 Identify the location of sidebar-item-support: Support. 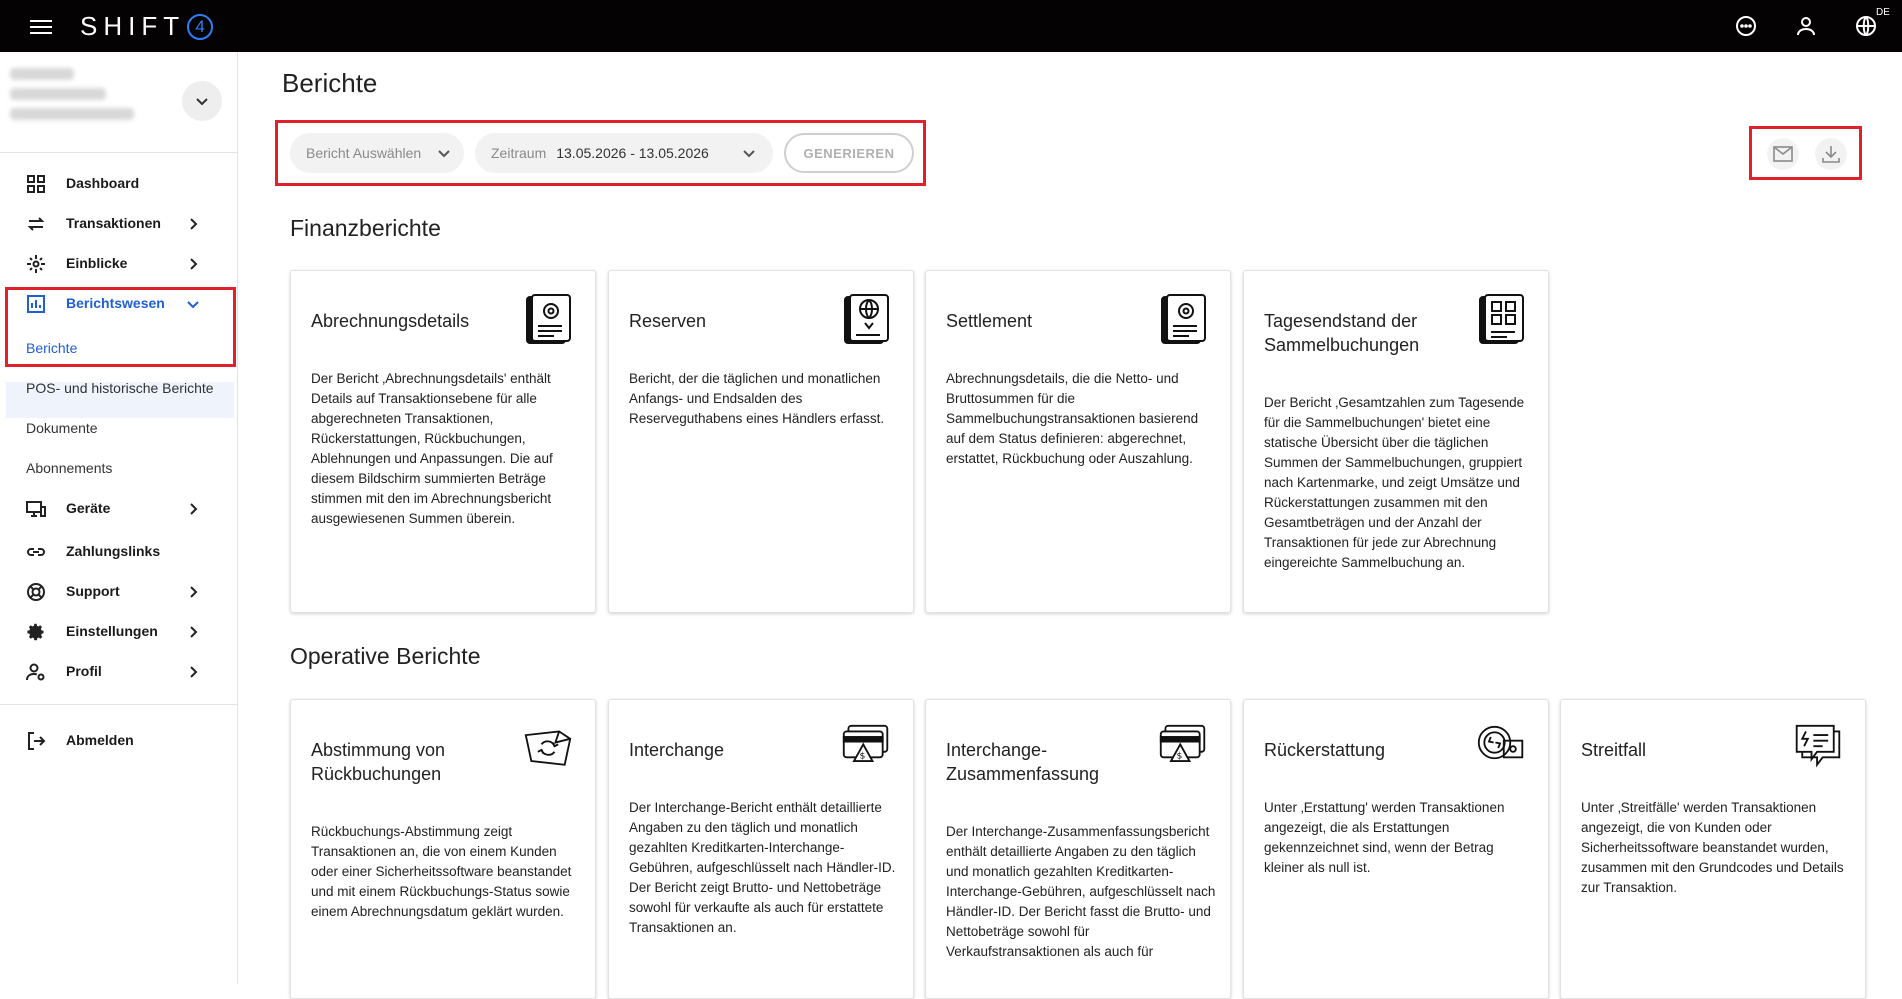
(119, 592).